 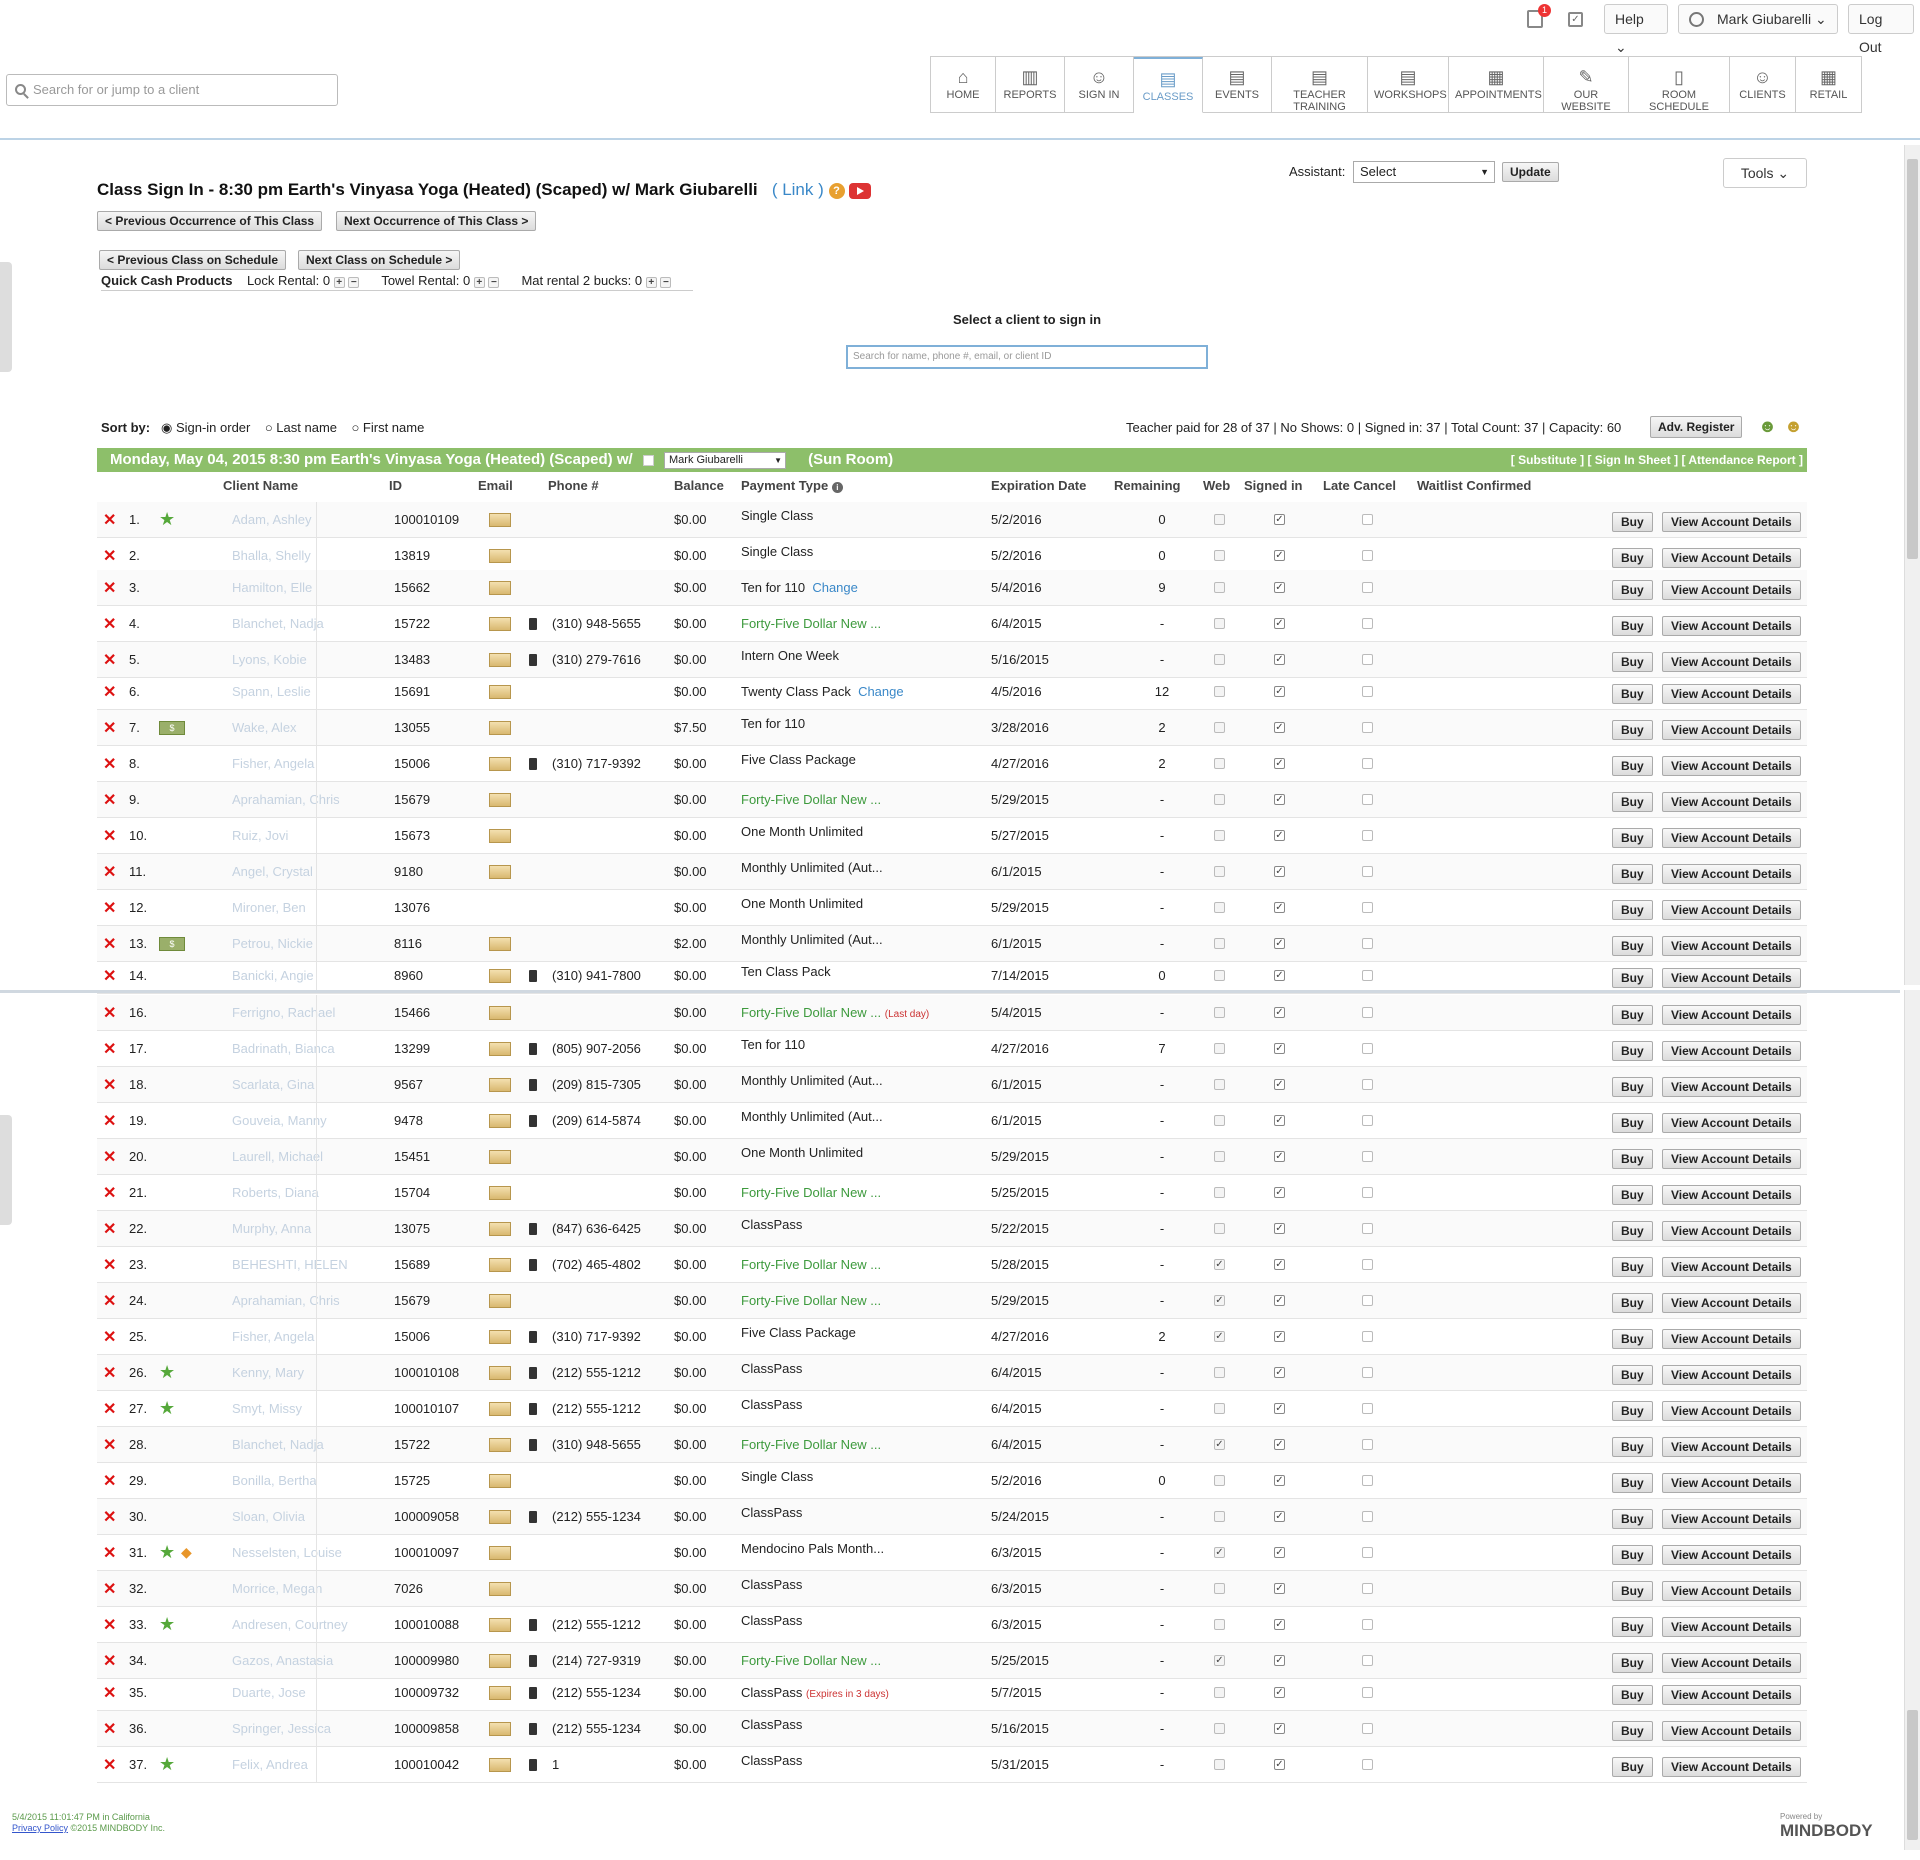 What do you see at coordinates (1765, 173) in the screenshot?
I see `tools-dropdown: Tools ⌄` at bounding box center [1765, 173].